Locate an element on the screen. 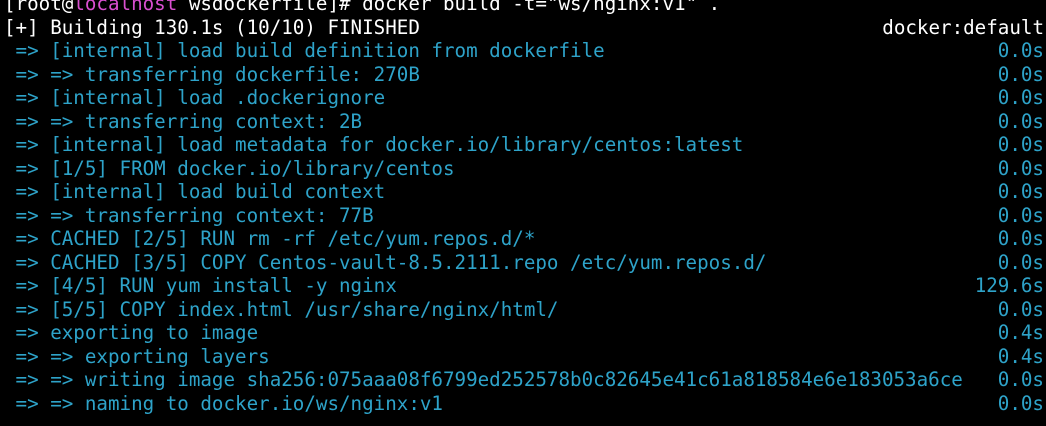 Image resolution: width=1046 pixels, height=426 pixels. build-step-text: => => exporting layers is located at coordinates (137, 356).